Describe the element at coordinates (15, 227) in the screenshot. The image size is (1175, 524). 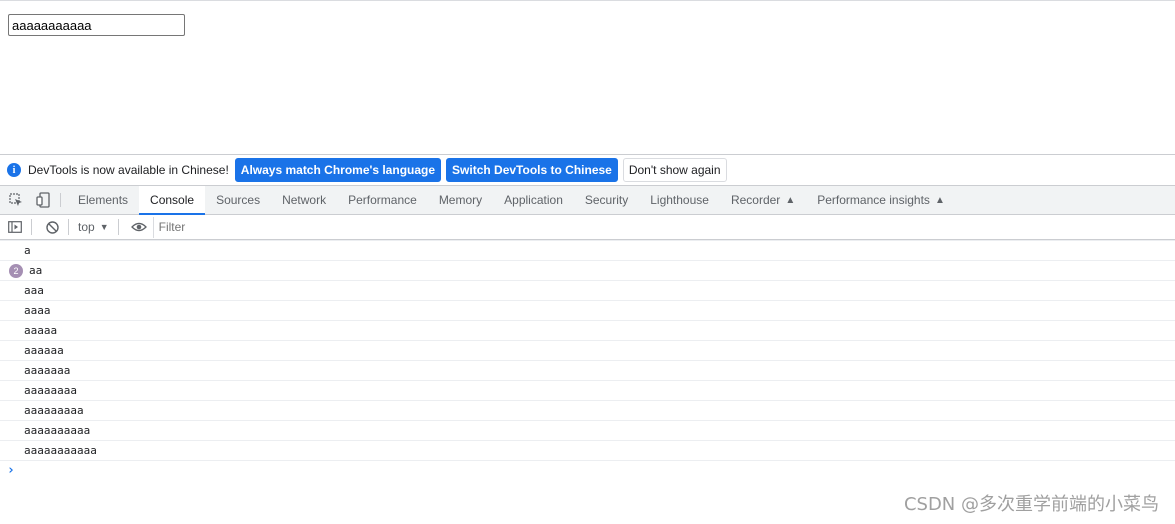
I see `sidebar-toggle-icon` at that location.